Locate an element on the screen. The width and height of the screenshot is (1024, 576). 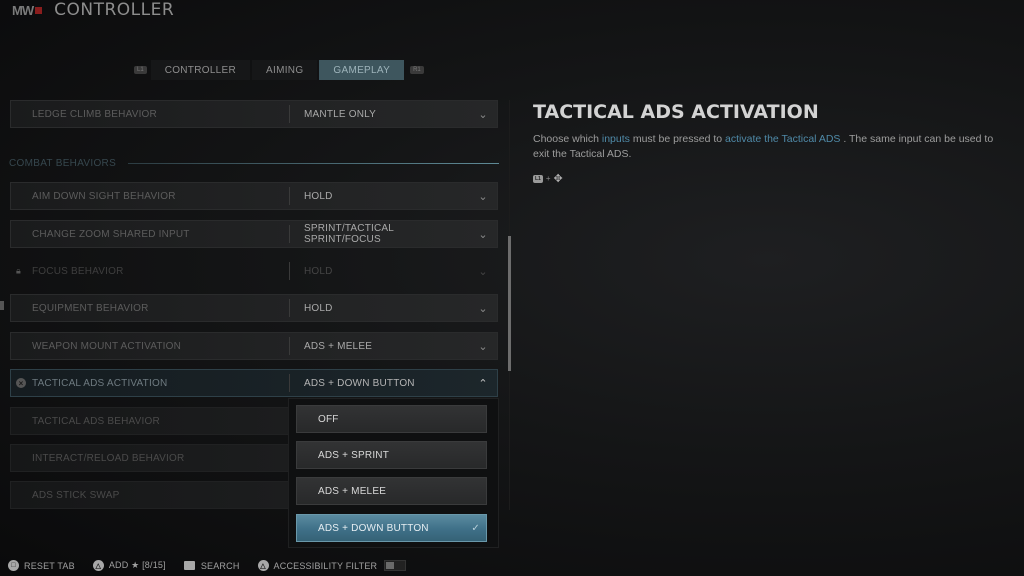
dropdown-option-ads-sprint: ADS + SPRINT is located at coordinates (391, 455).